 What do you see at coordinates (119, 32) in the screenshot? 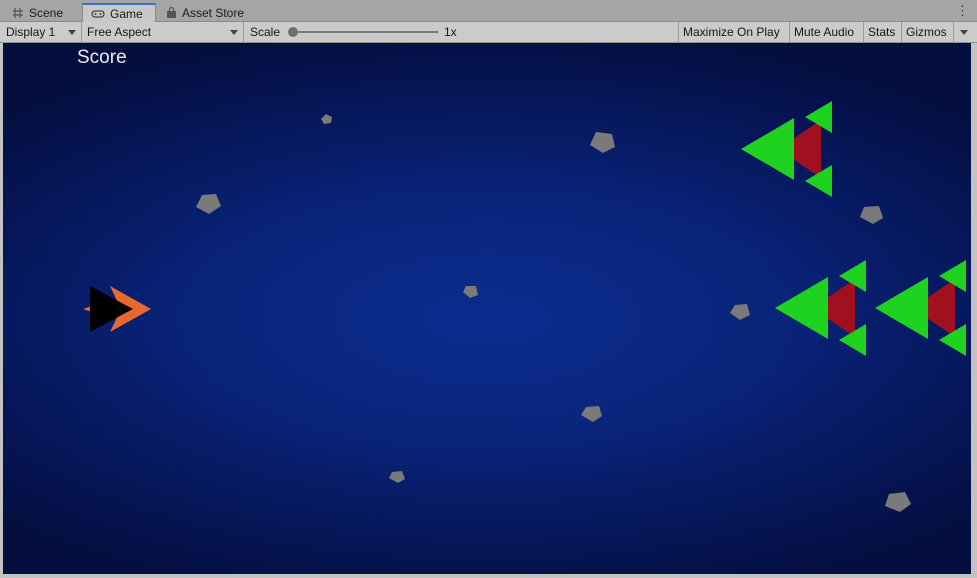
I see `aspect-dropdown-label: Free Aspect` at bounding box center [119, 32].